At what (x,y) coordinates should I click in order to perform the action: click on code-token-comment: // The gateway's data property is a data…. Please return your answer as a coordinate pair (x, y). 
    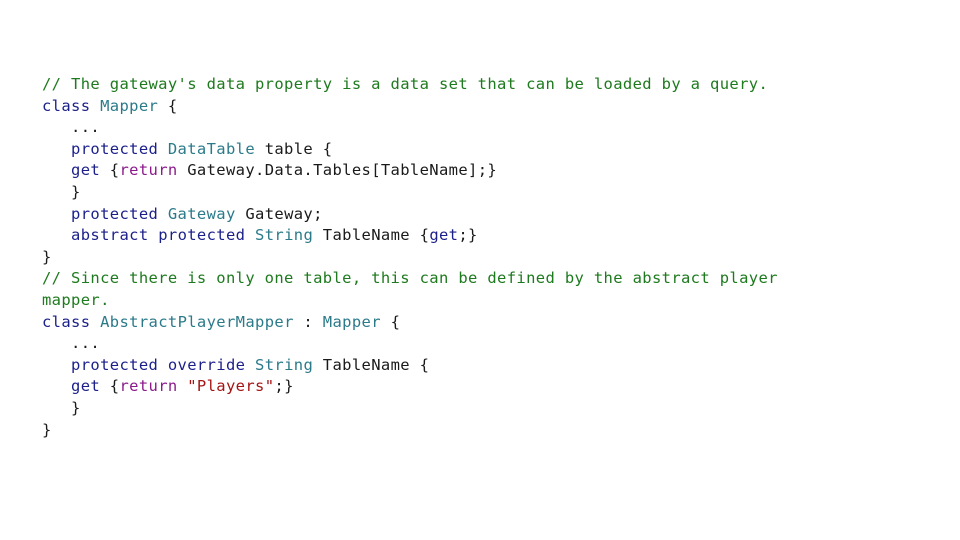
    Looking at the image, I should click on (405, 84).